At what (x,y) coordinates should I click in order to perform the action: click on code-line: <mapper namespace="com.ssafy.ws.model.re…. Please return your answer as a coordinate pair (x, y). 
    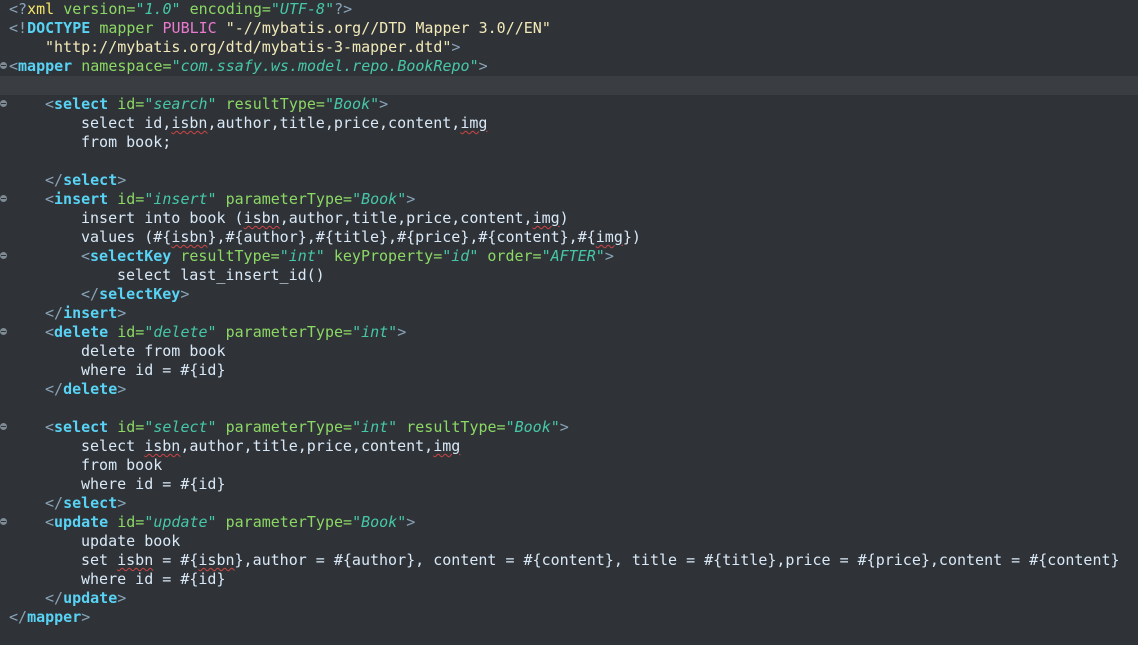
    Looking at the image, I should click on (569, 66).